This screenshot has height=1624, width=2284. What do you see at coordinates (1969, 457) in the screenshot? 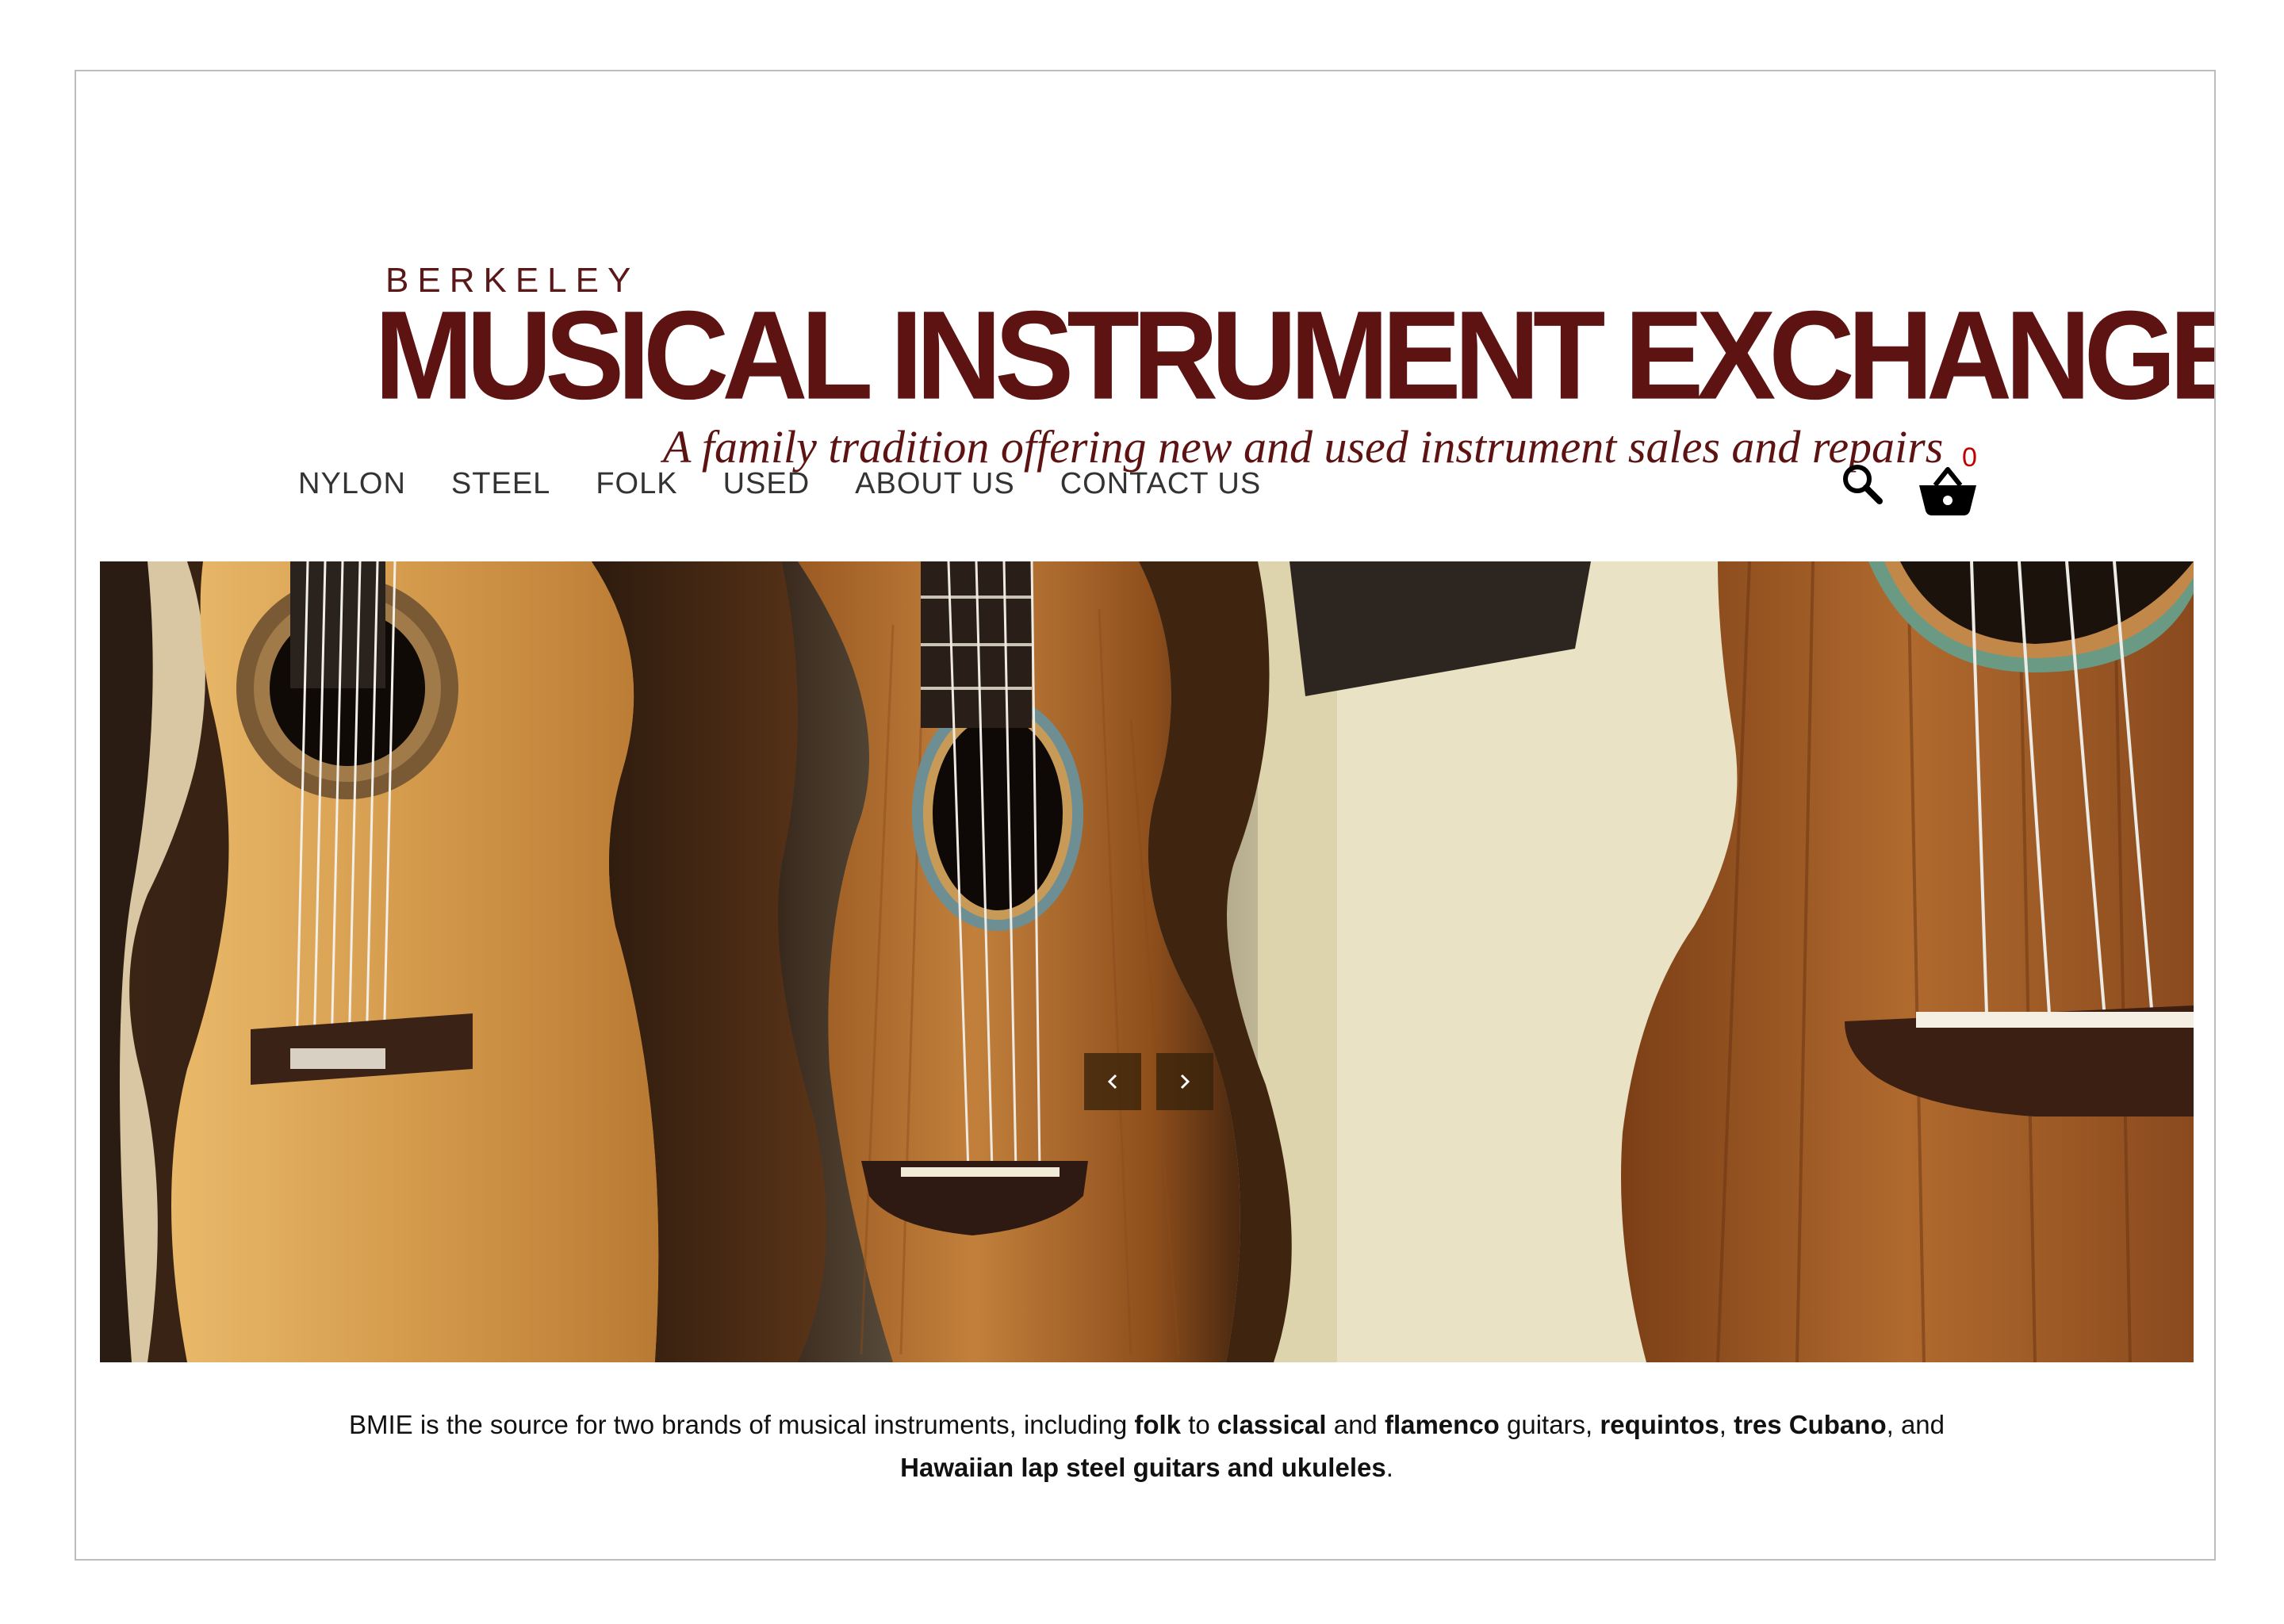
I see `cart-count-badge: 0` at bounding box center [1969, 457].